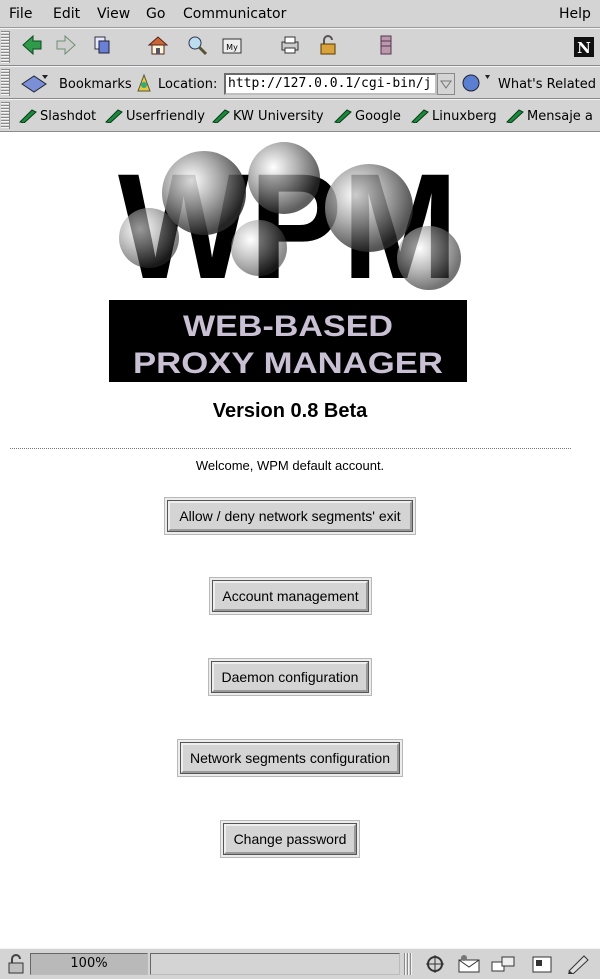 Image resolution: width=600 pixels, height=979 pixels. What do you see at coordinates (20, 14) in the screenshot?
I see `menu-file: File` at bounding box center [20, 14].